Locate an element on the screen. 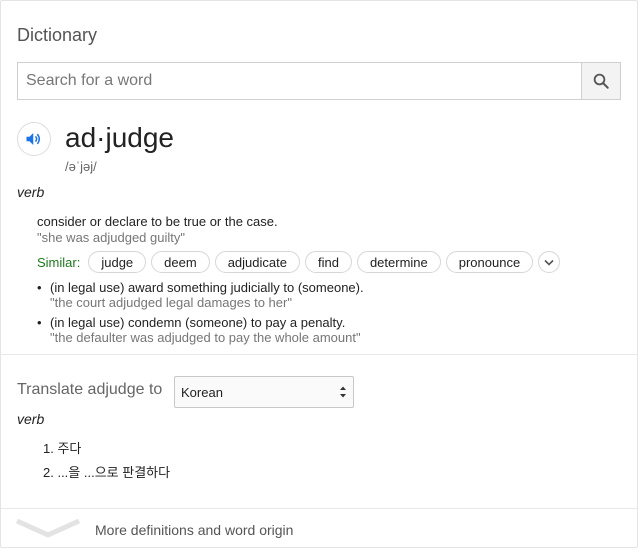  card-title: Dictionary is located at coordinates (57, 35).